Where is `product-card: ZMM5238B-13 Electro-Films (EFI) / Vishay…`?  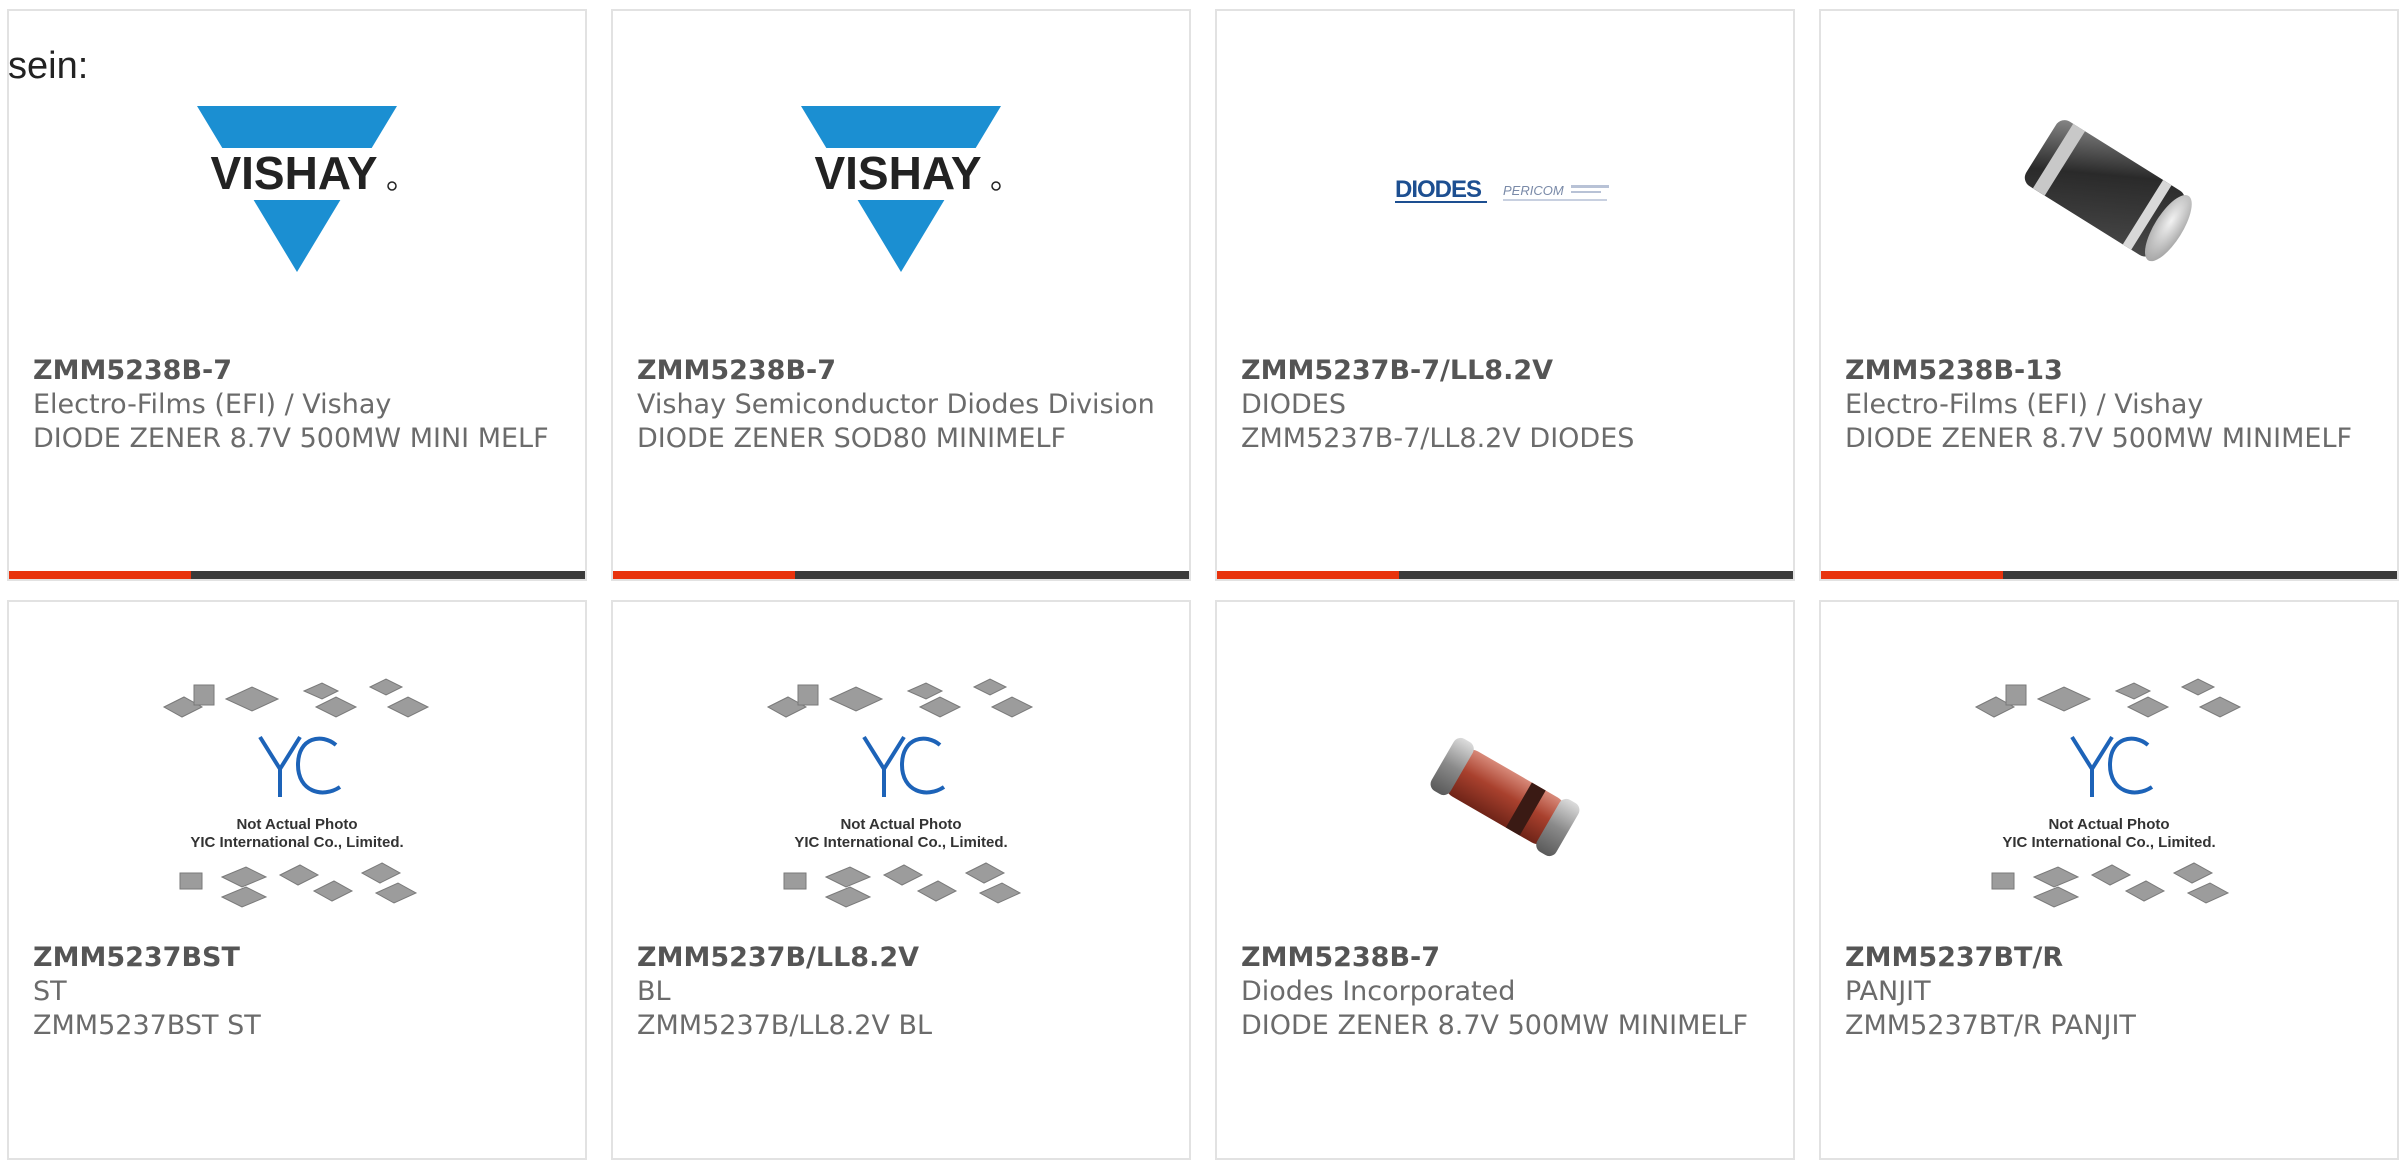
product-card: ZMM5238B-13 Electro-Films (EFI) / Vishay… is located at coordinates (2109, 295).